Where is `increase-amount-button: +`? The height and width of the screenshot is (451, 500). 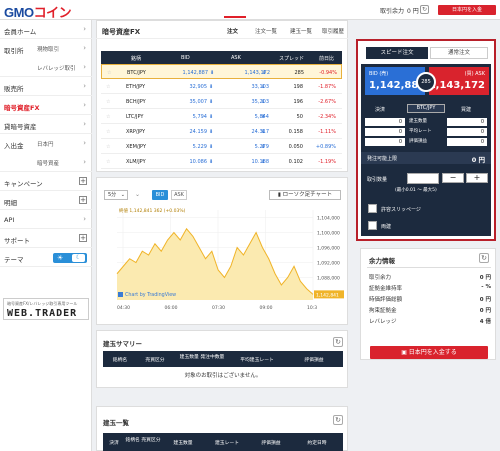
increase-amount-button: + is located at coordinates (477, 178).